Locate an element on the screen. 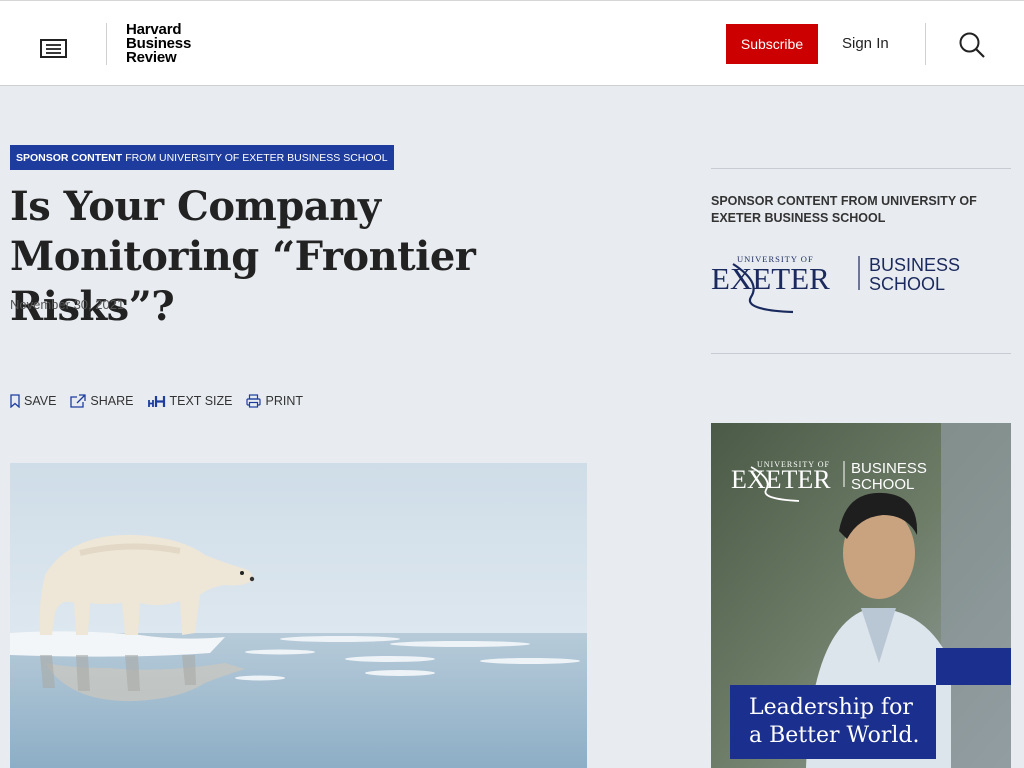 This screenshot has width=1024, height=768. hbr-logo: Harvard Business Review is located at coordinates (158, 44).